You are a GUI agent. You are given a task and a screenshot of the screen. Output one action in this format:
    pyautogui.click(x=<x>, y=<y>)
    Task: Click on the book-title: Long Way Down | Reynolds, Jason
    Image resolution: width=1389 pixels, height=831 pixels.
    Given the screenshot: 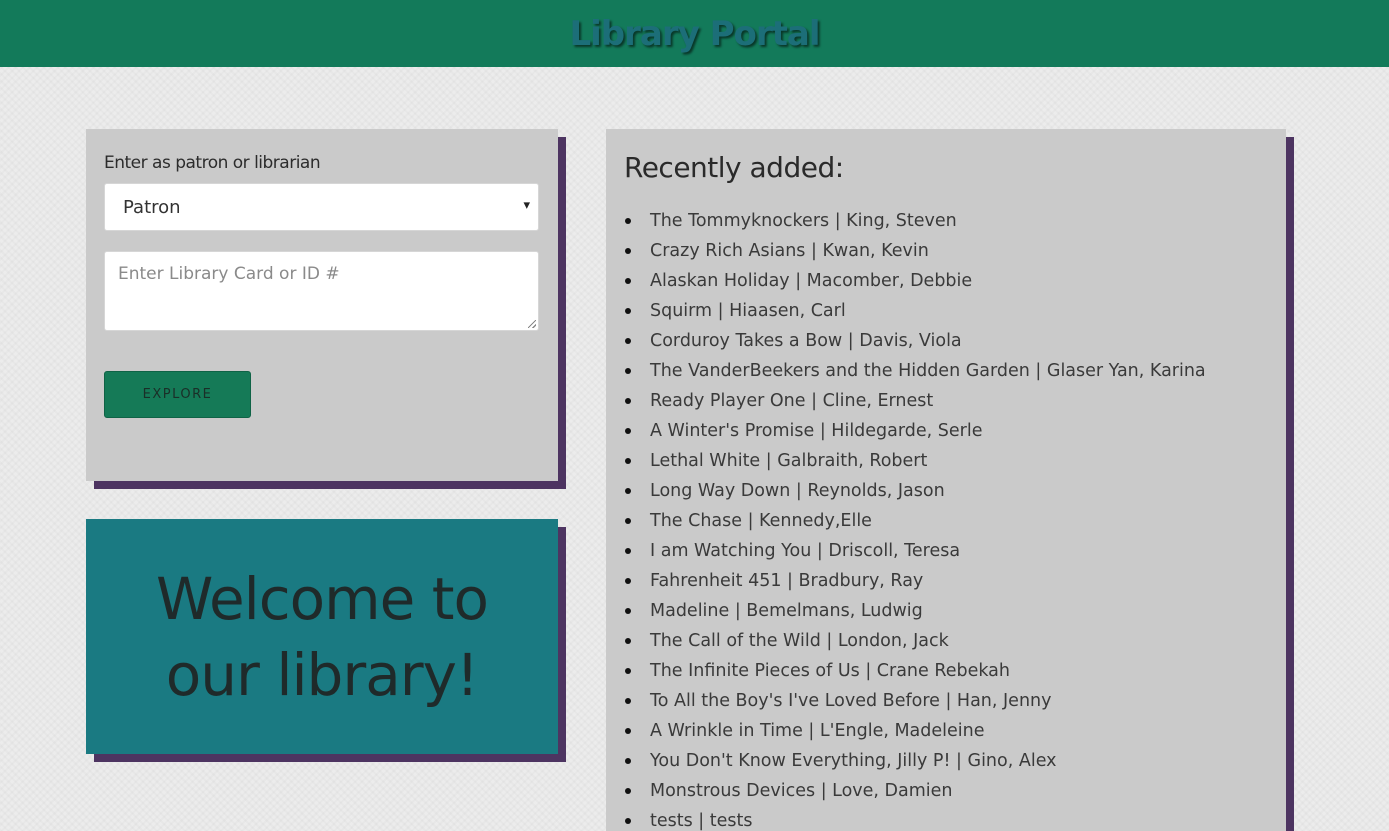 What is the action you would take?
    pyautogui.click(x=797, y=491)
    